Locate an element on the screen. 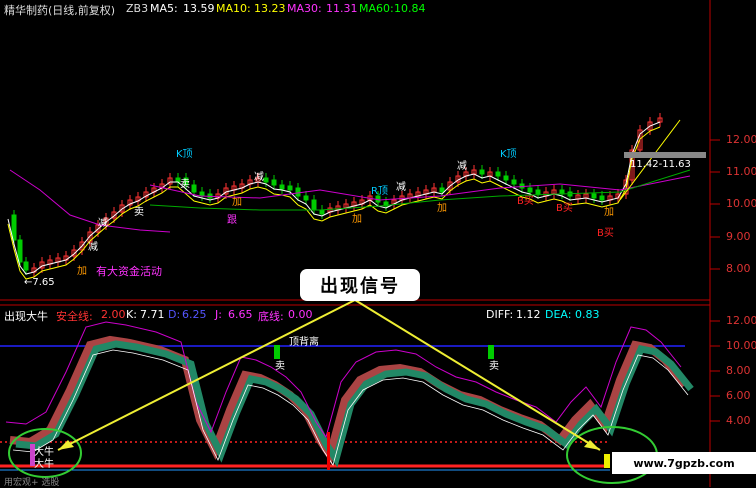 Image resolution: width=756 pixels, height=488 pixels. ind-tick-8: 8.00 is located at coordinates (738, 370).